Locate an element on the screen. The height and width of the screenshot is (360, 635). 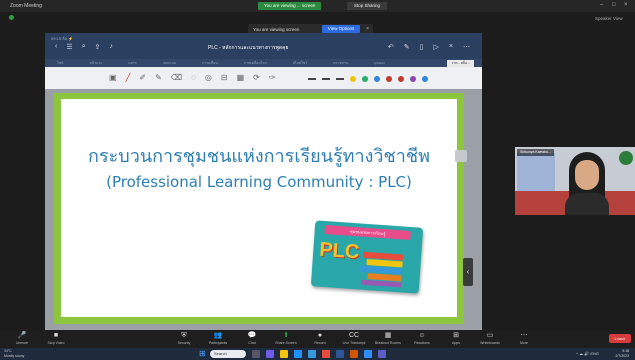
maximize-button: □ is located at coordinates (614, 5).